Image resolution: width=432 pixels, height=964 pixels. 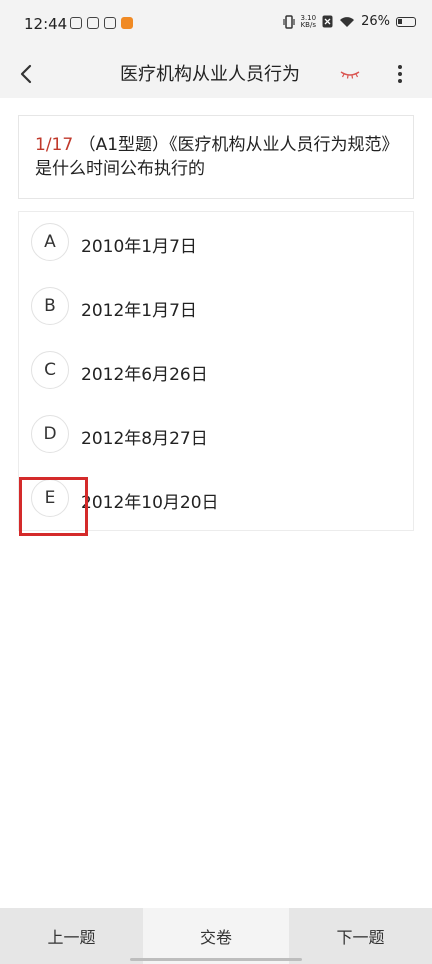 What do you see at coordinates (216, 308) in the screenshot?
I see `option-b: B 2012年1月7日` at bounding box center [216, 308].